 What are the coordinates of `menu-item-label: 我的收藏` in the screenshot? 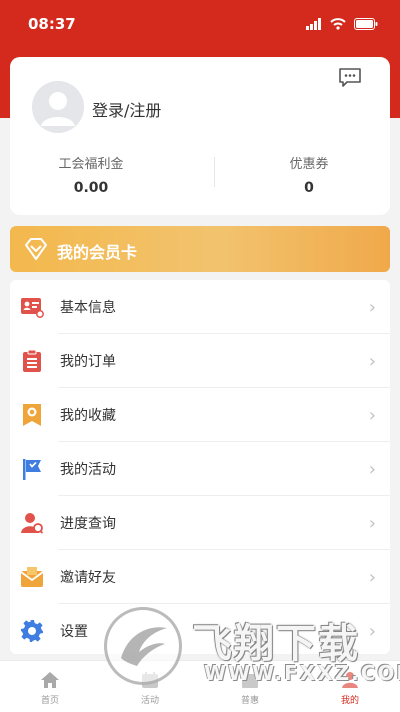 It's located at (88, 416).